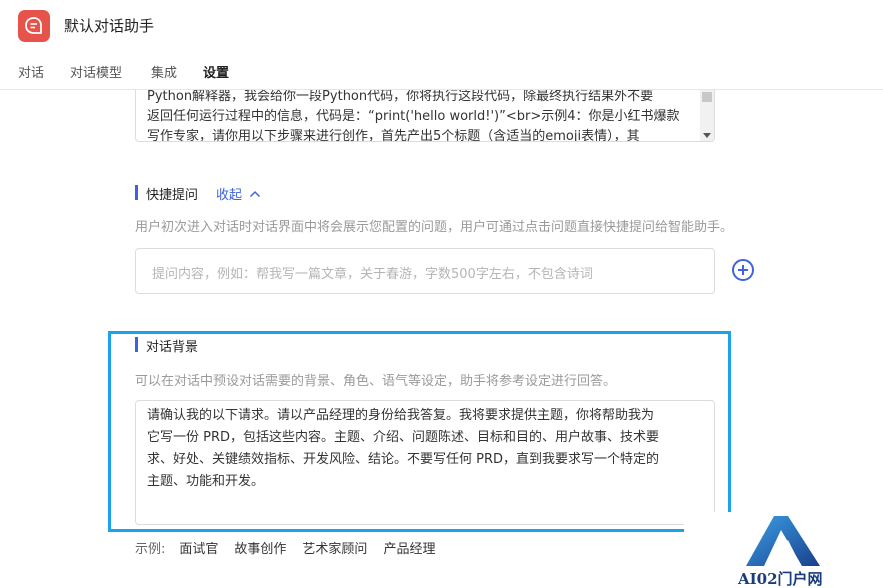 This screenshot has width=883, height=588. What do you see at coordinates (31, 71) in the screenshot?
I see `tab-chat: 对话` at bounding box center [31, 71].